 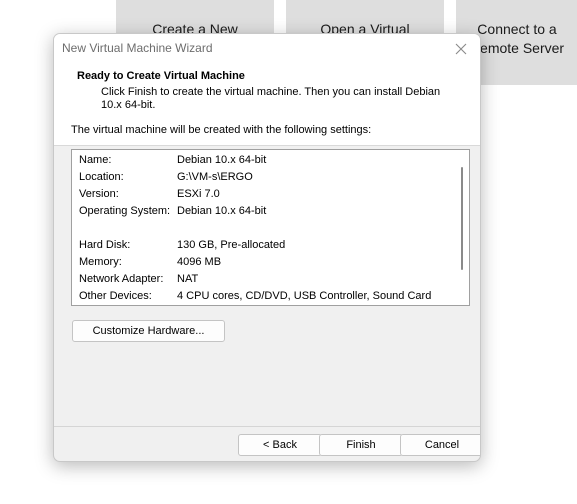 I want to click on close-icon, so click(x=461, y=49).